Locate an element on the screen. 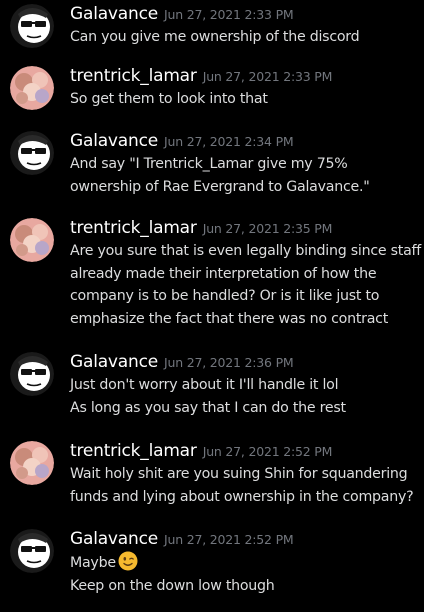  message-content: So get them to look into that is located at coordinates (245, 99).